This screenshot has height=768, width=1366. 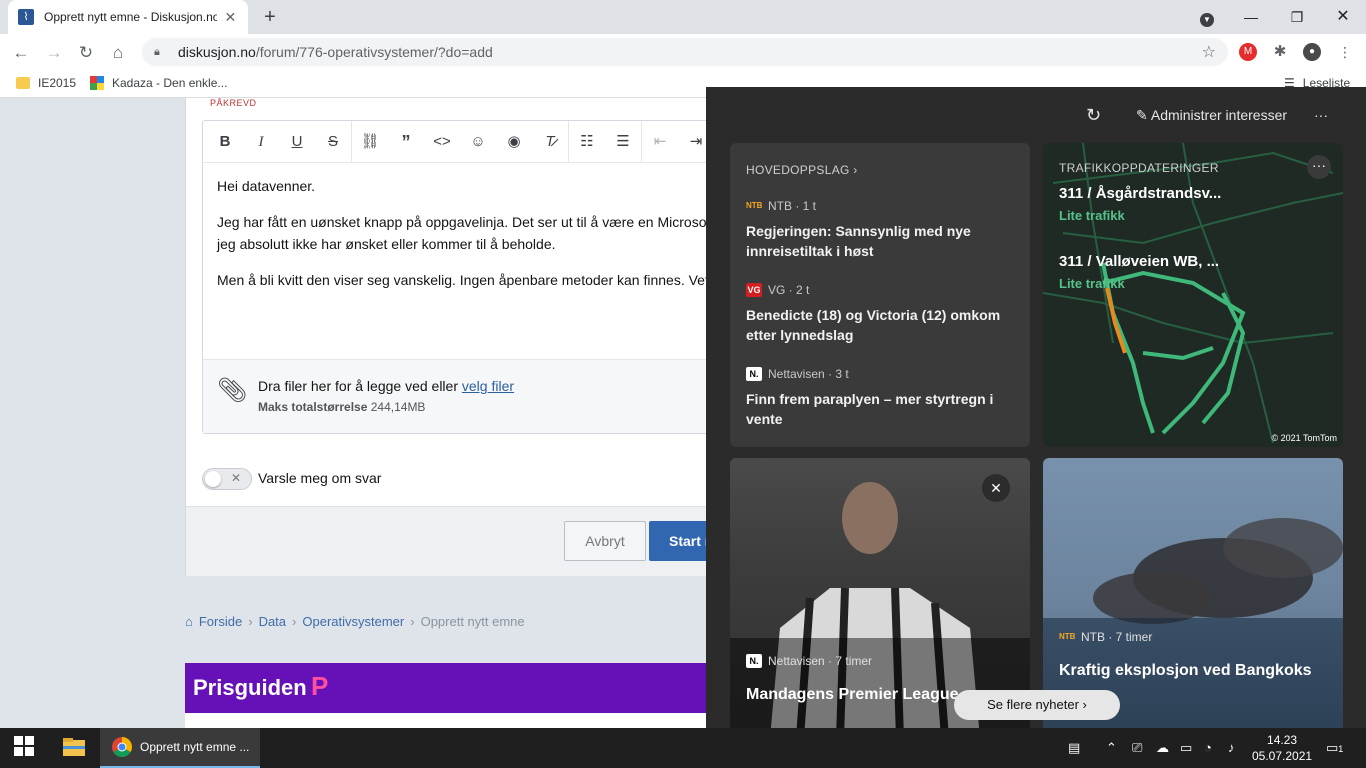 What do you see at coordinates (297, 142) in the screenshot?
I see `underline-icon: U` at bounding box center [297, 142].